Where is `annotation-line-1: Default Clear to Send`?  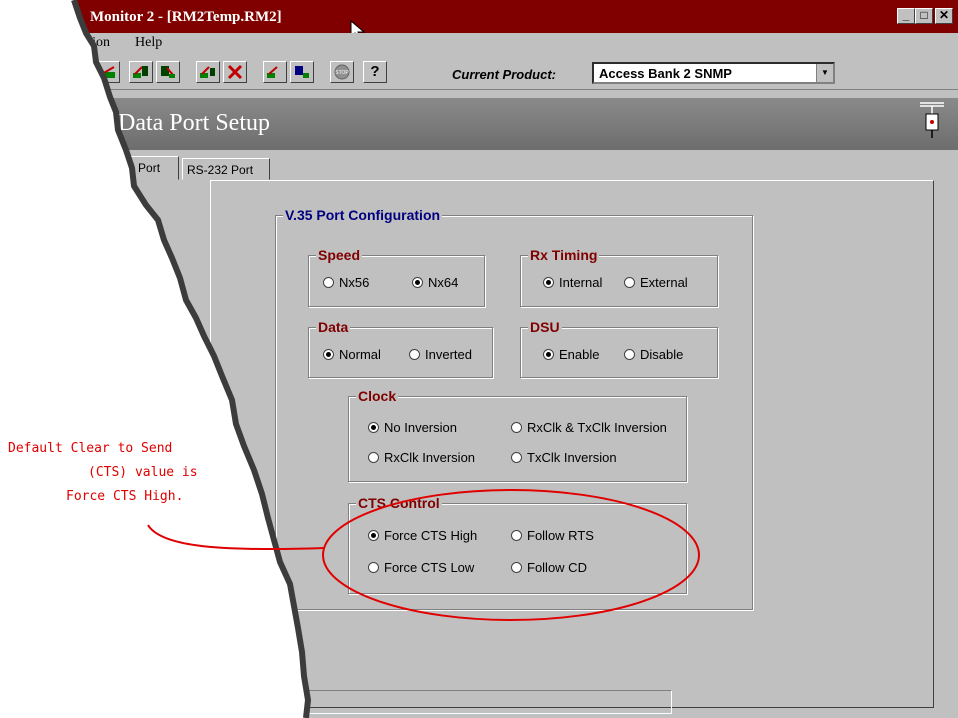
annotation-line-1: Default Clear to Send is located at coordinates (90, 448).